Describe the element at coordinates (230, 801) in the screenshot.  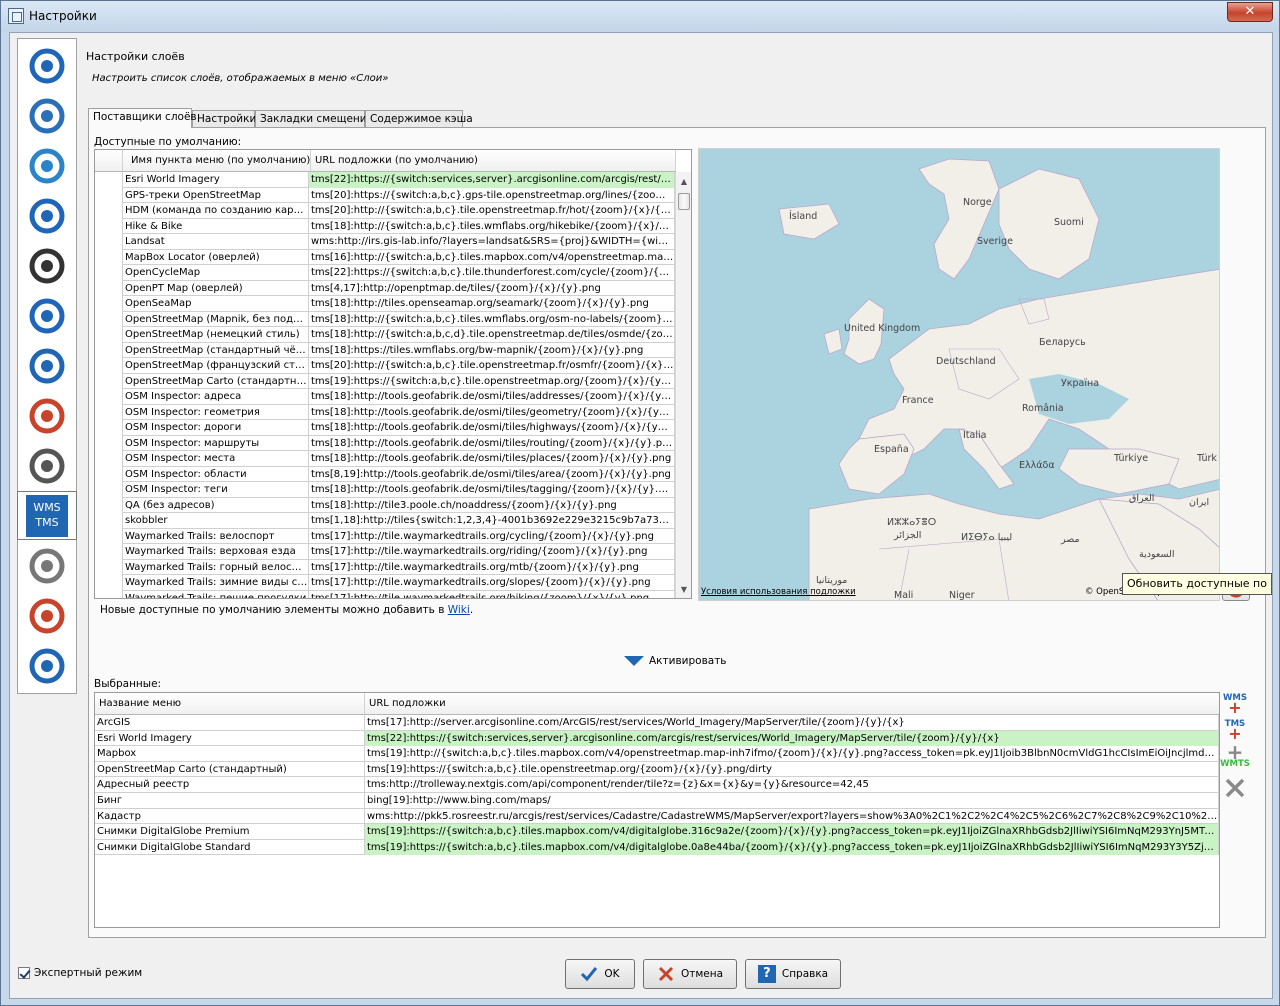
I see `selected-name-cell: Бинг` at that location.